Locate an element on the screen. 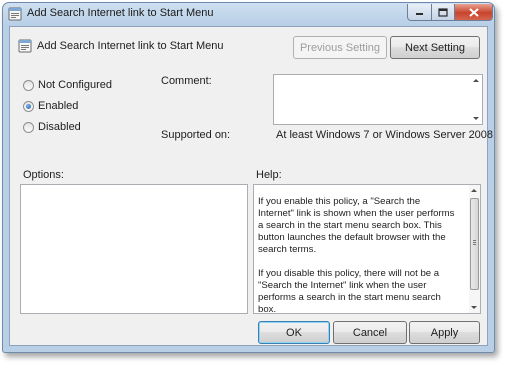 This screenshot has height=368, width=511. minimize-button is located at coordinates (419, 12).